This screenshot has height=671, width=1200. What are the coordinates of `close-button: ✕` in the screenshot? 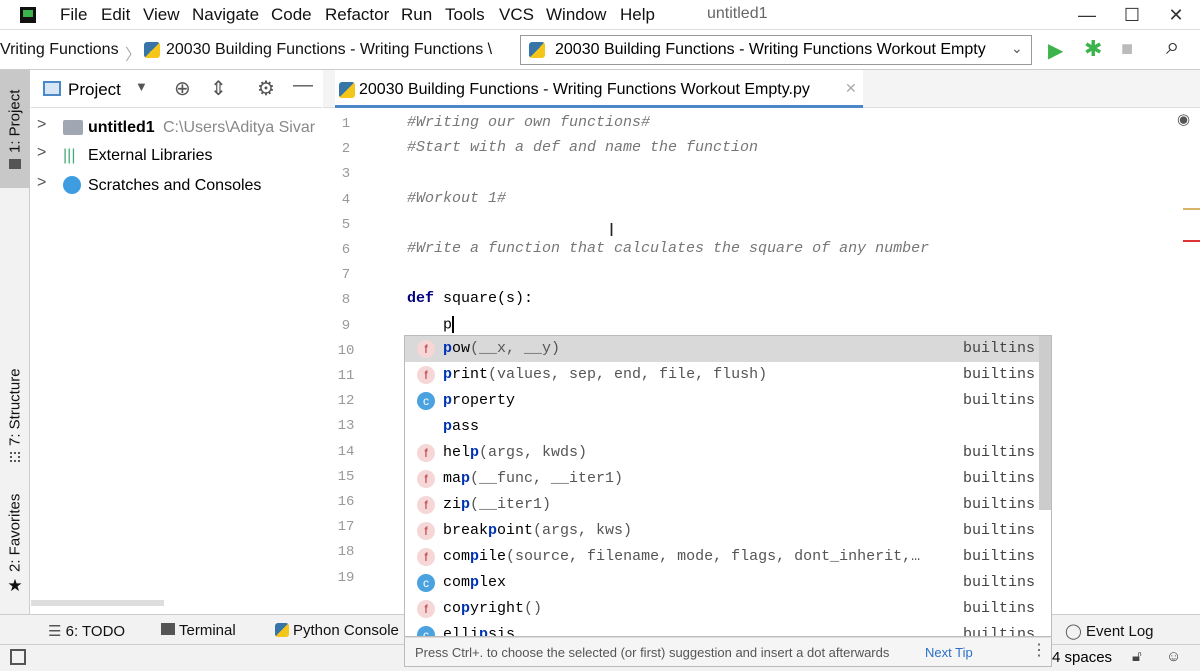 It's located at (1176, 15).